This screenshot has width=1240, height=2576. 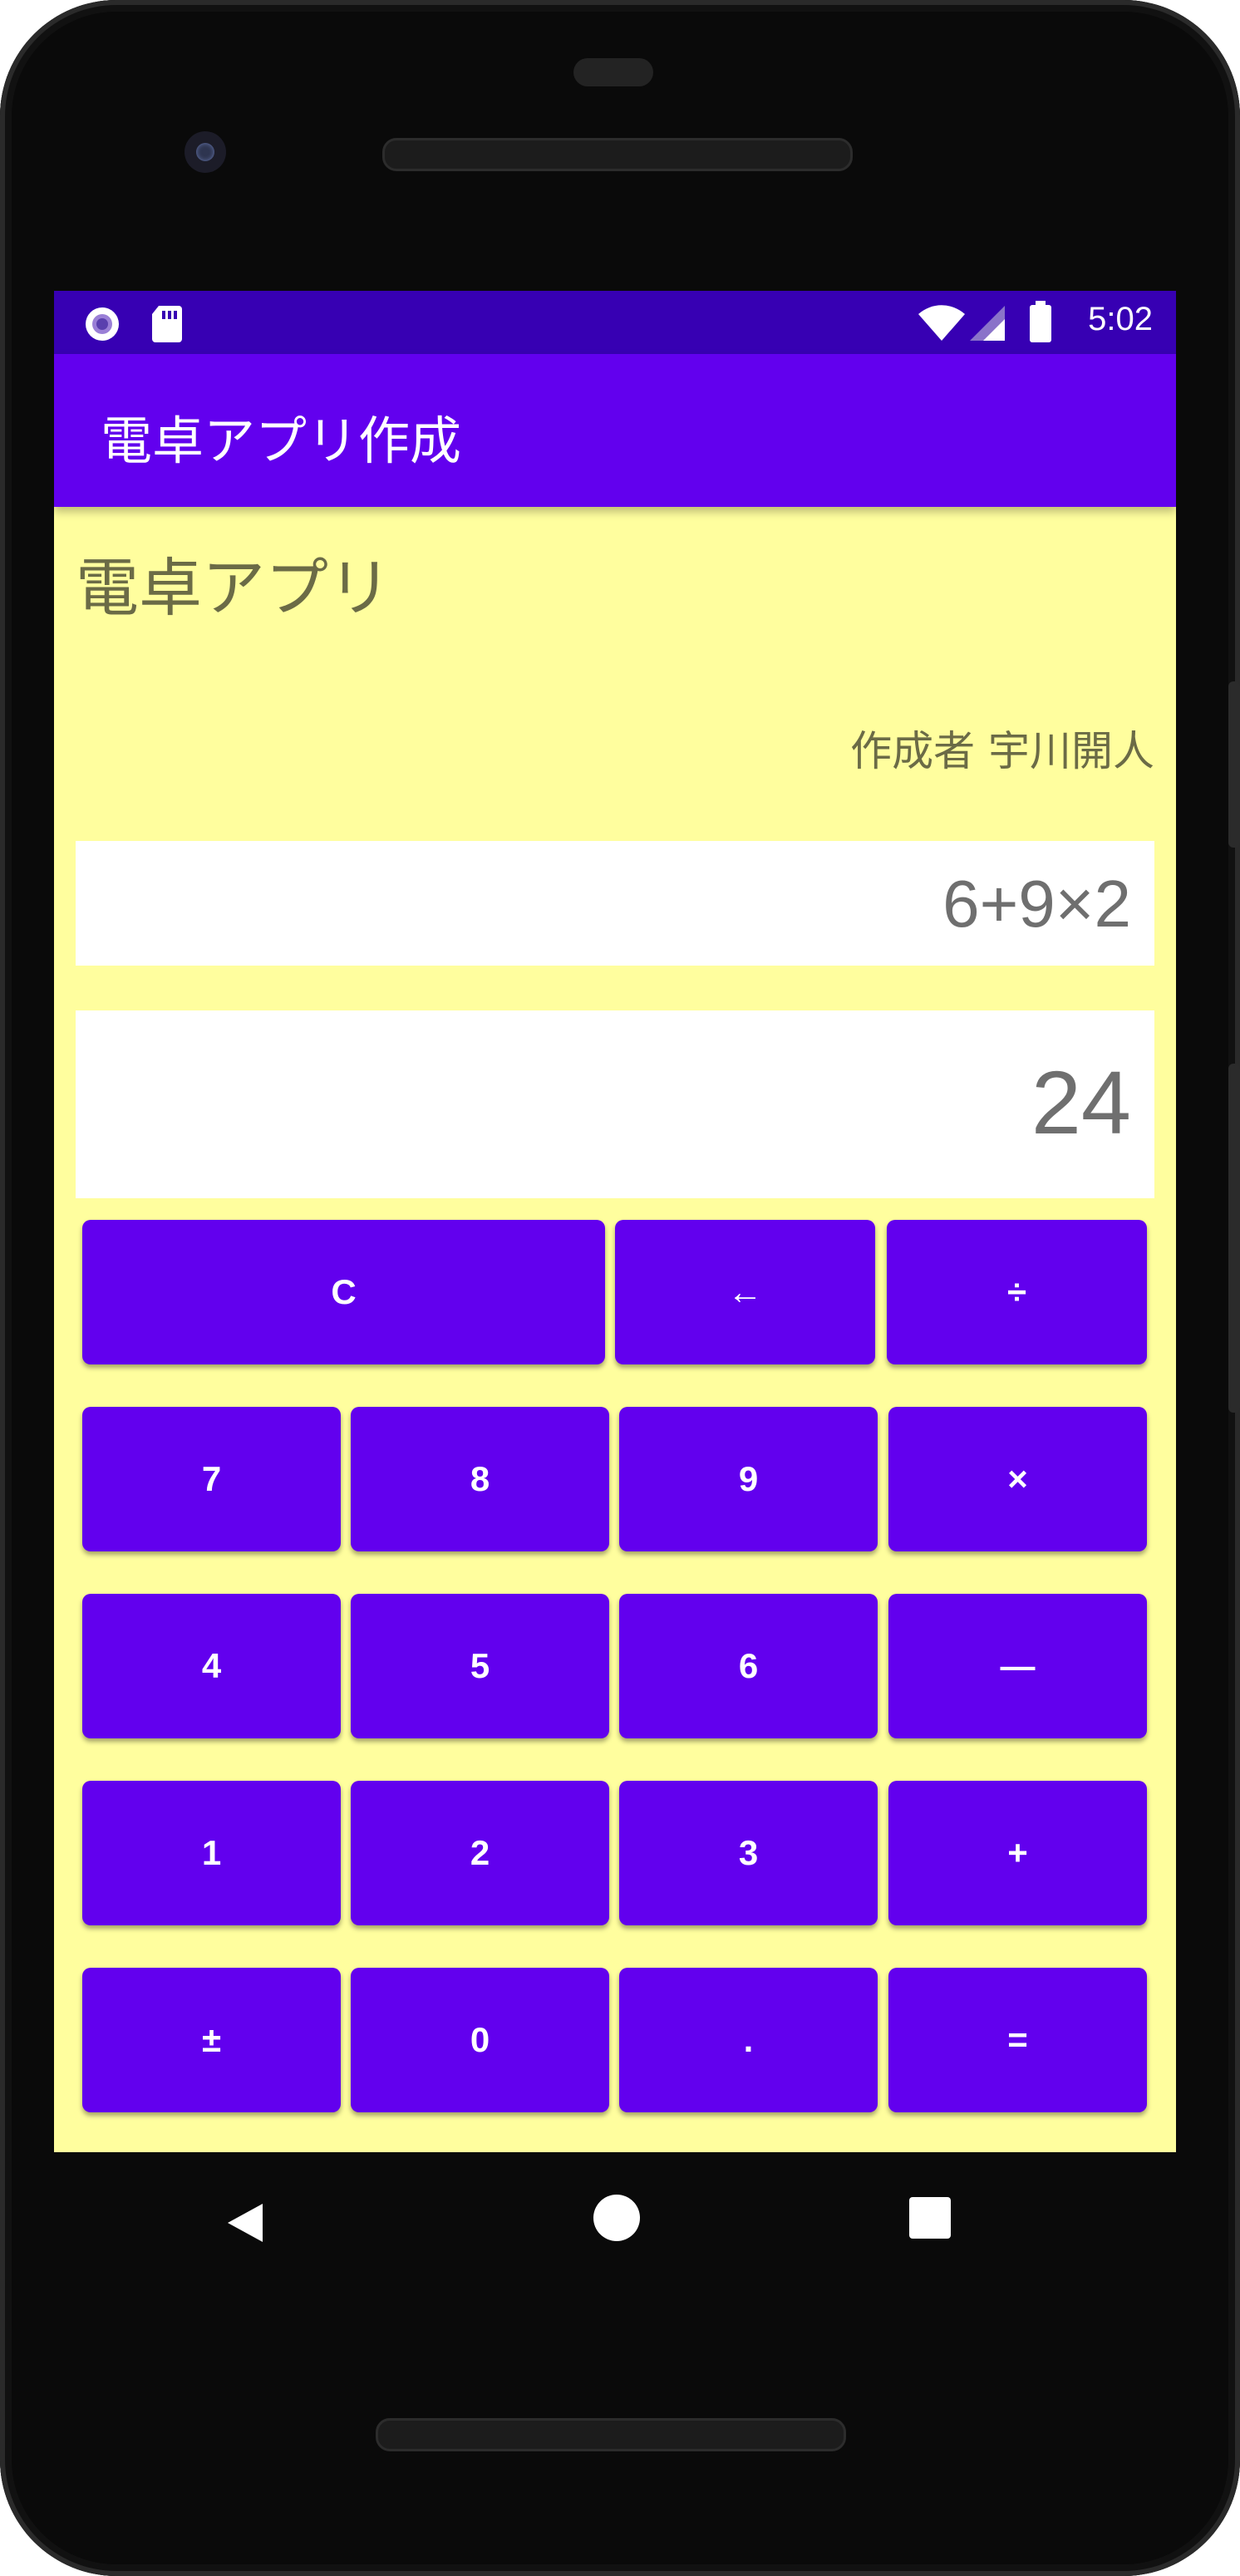 I want to click on back-icon, so click(x=245, y=2224).